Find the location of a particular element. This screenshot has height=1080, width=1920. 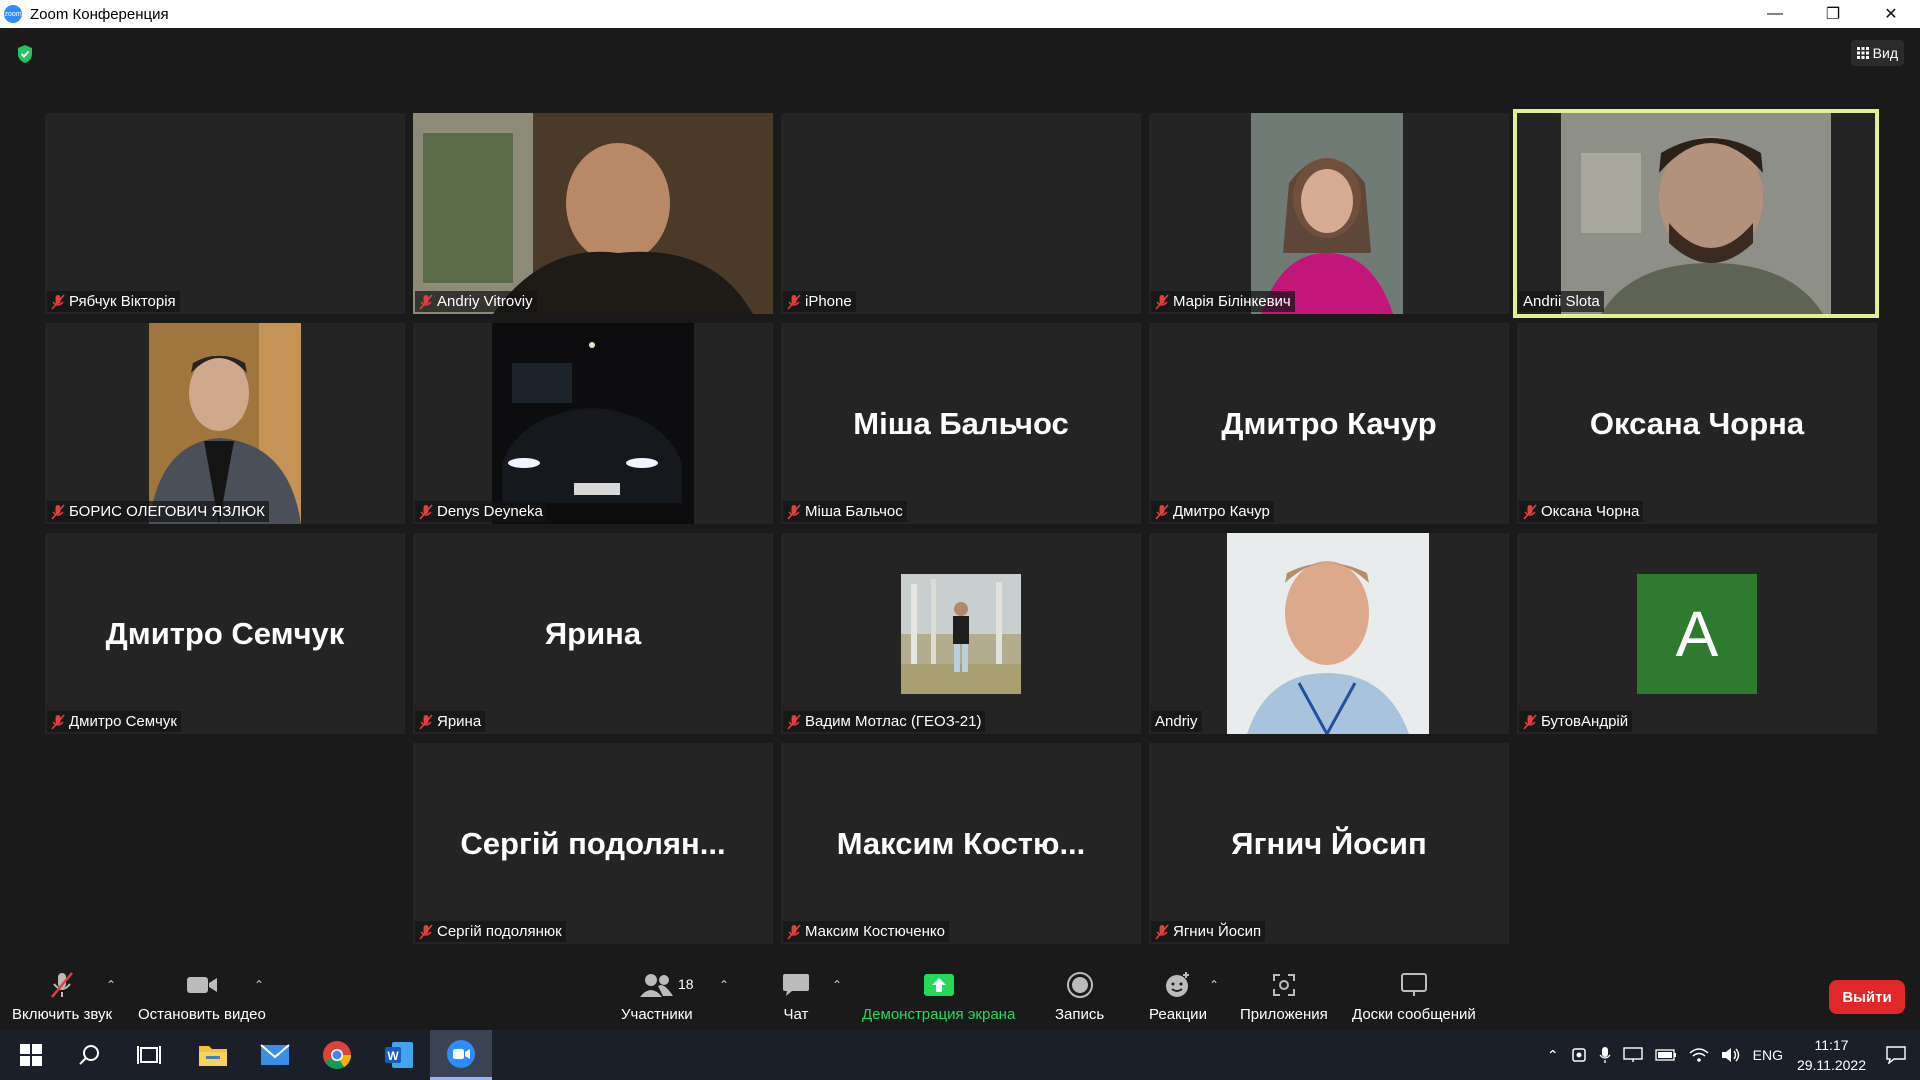

participant-tile: Дмитро Семчук Дмитро Семчук is located at coordinates (225, 633).